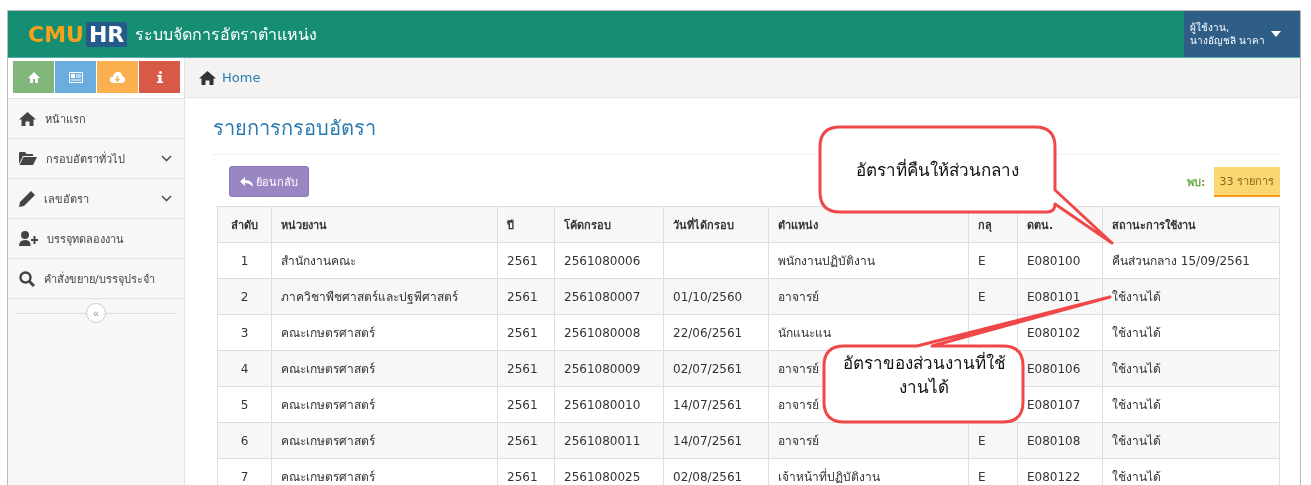  What do you see at coordinates (244, 332) in the screenshot?
I see `table-cell: 3` at bounding box center [244, 332].